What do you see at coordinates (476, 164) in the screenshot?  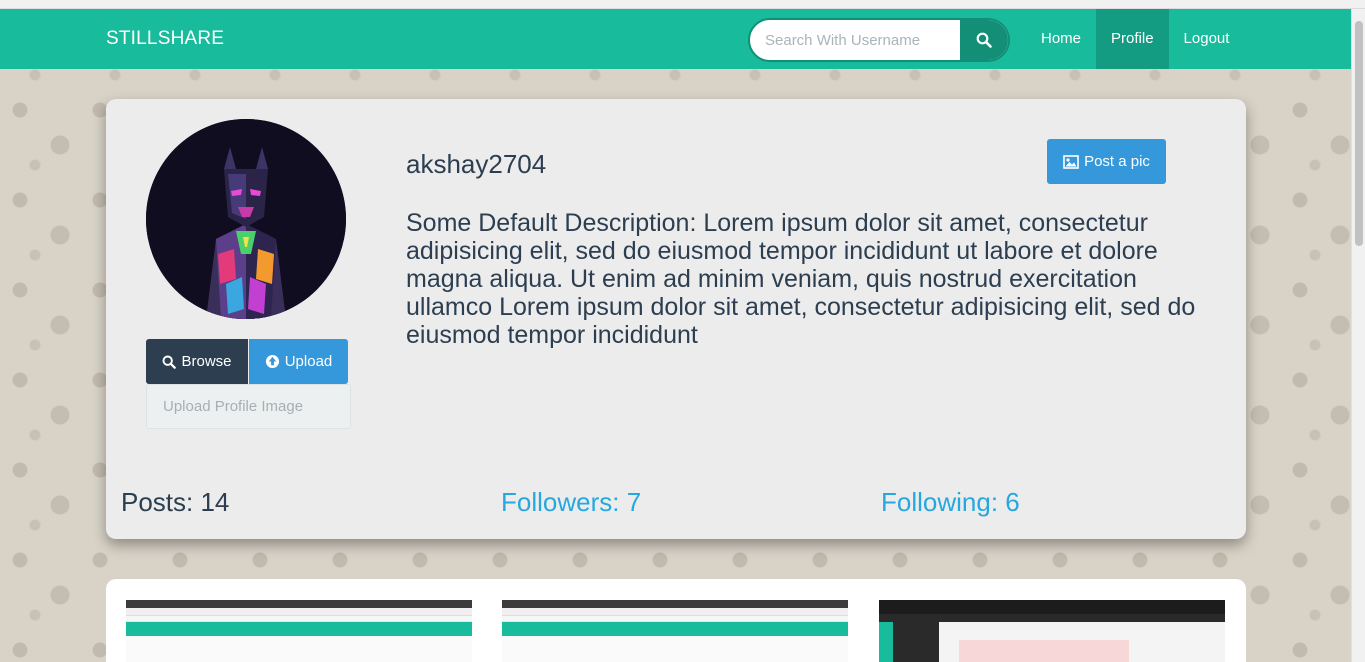 I see `profile-username: akshay2704` at bounding box center [476, 164].